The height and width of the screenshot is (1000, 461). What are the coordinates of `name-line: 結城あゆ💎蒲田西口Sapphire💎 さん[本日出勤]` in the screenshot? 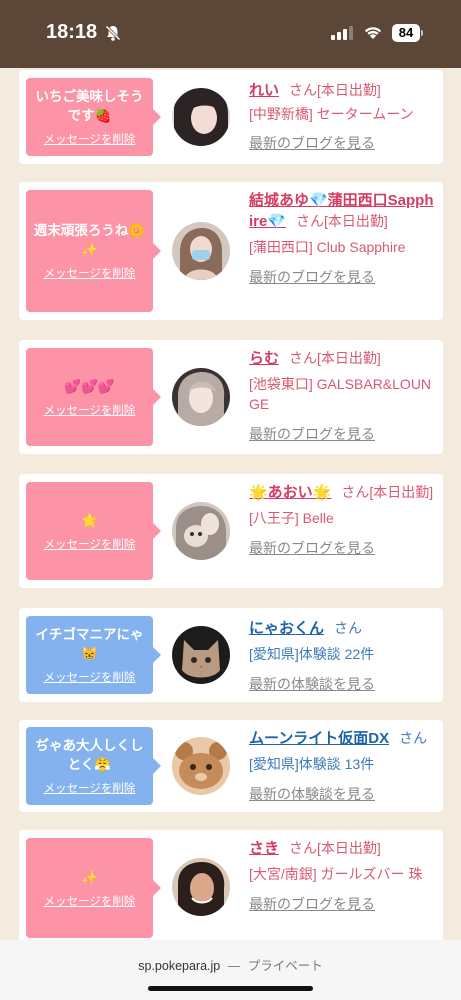 It's located at (342, 211).